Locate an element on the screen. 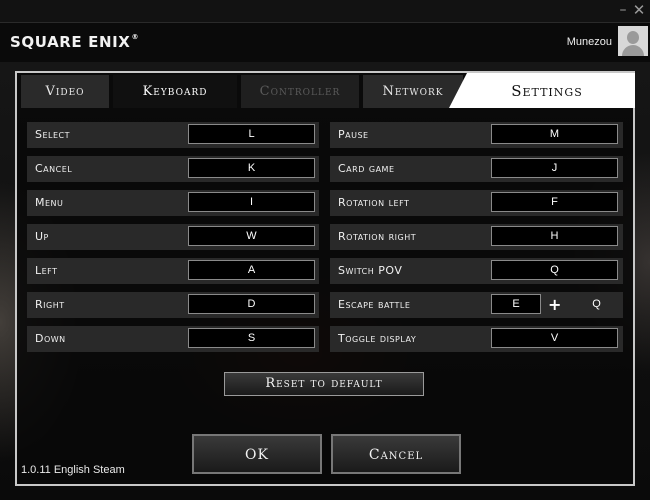 The image size is (650, 500). brand-name: SQUARE ENIX is located at coordinates (70, 42).